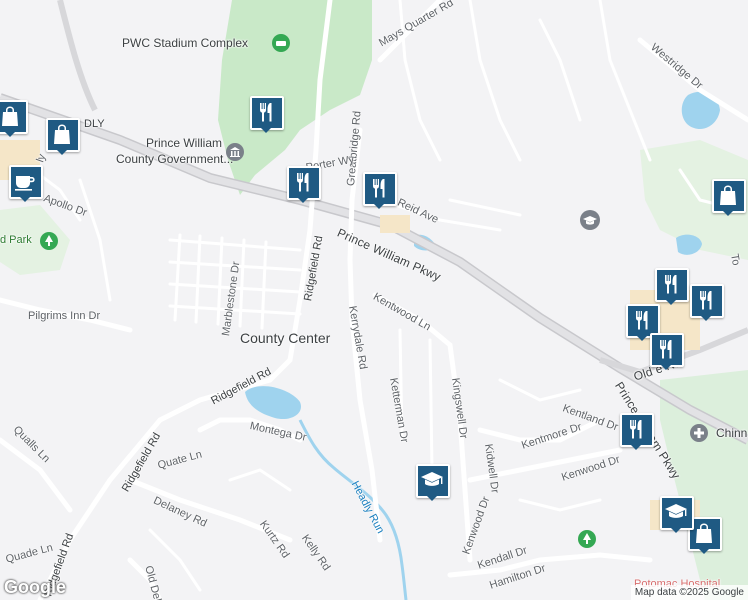 The image size is (748, 600). Describe the element at coordinates (353, 509) in the screenshot. I see `water-stream` at that location.